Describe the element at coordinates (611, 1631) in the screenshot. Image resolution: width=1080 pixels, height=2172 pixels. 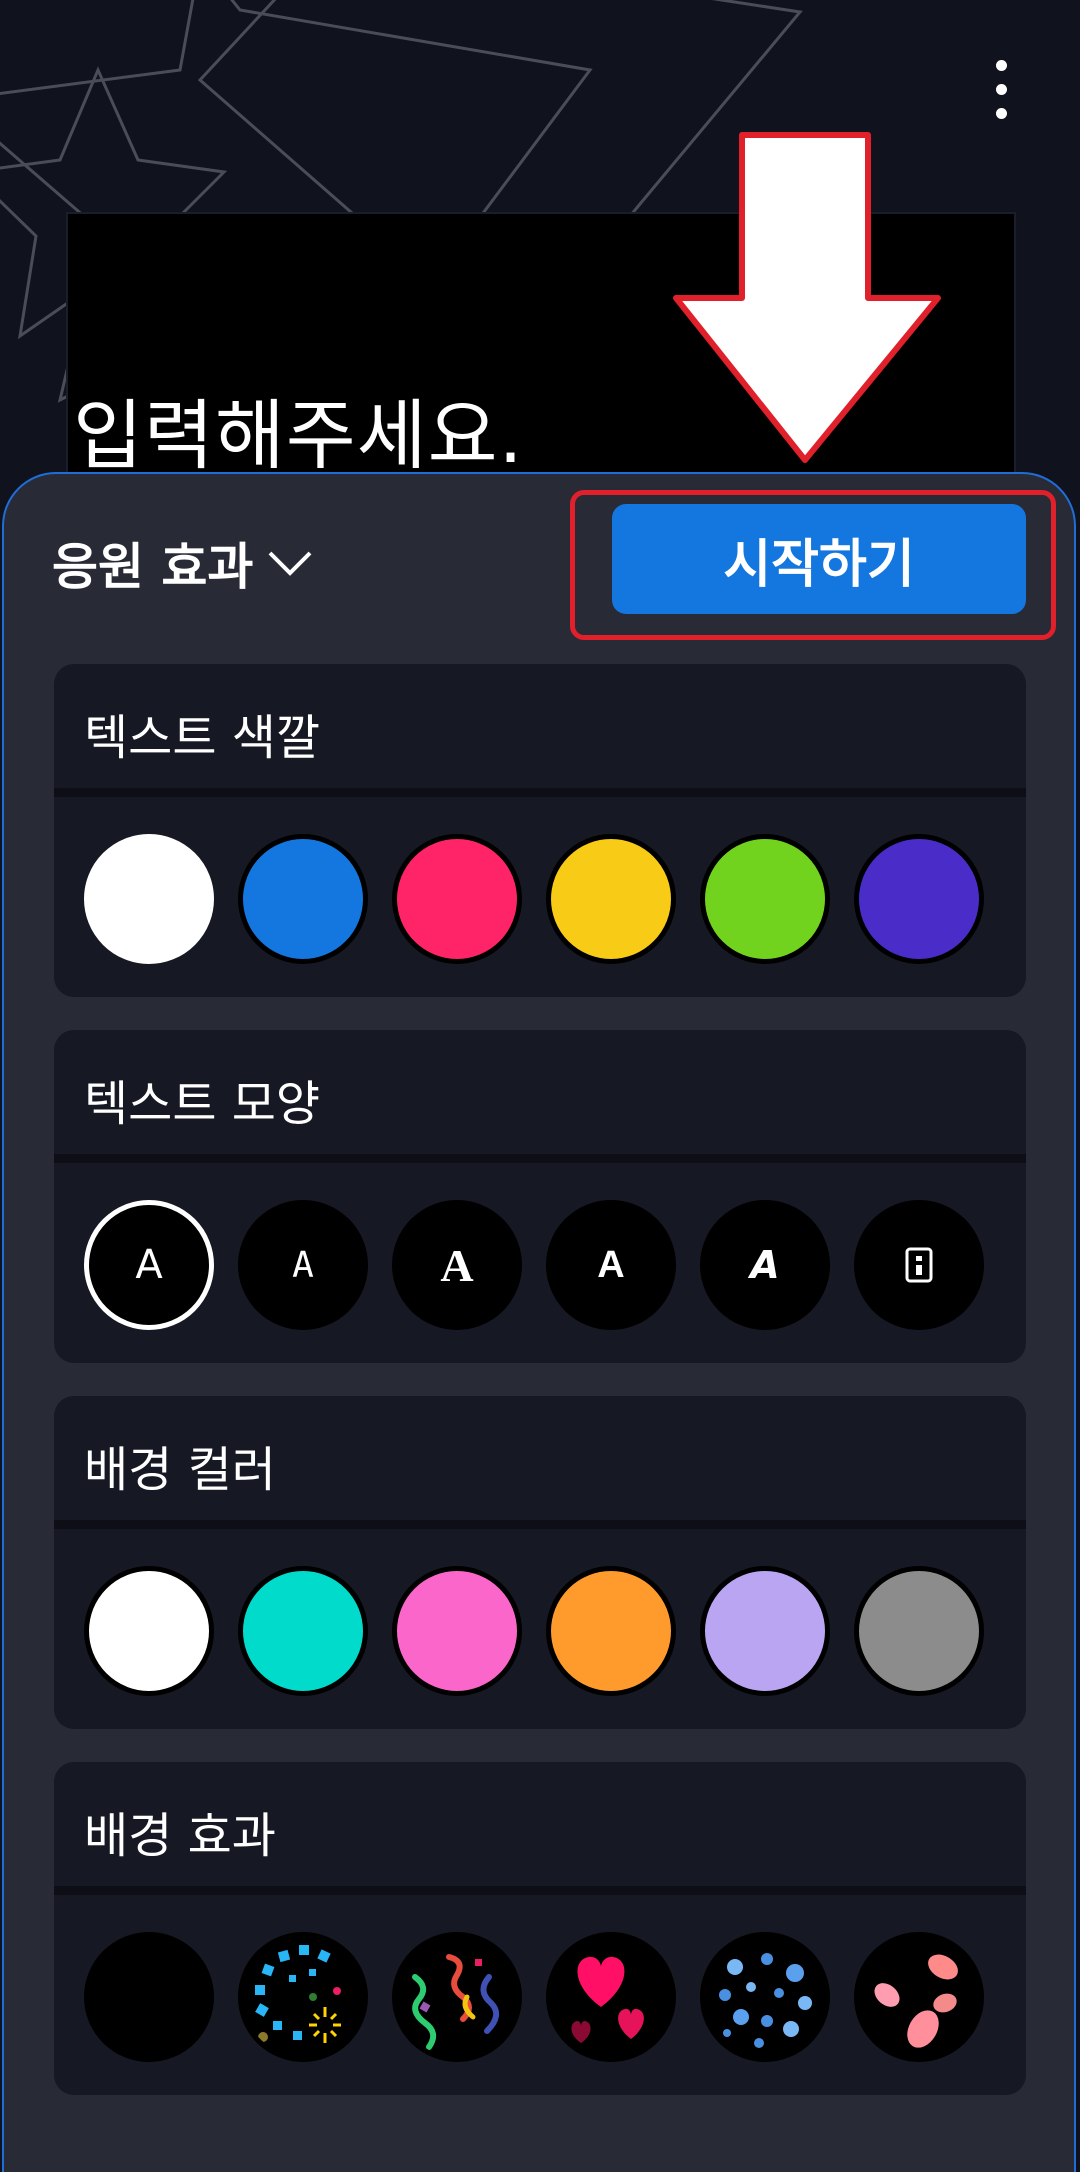
I see `bg-color-swatch-orange` at that location.